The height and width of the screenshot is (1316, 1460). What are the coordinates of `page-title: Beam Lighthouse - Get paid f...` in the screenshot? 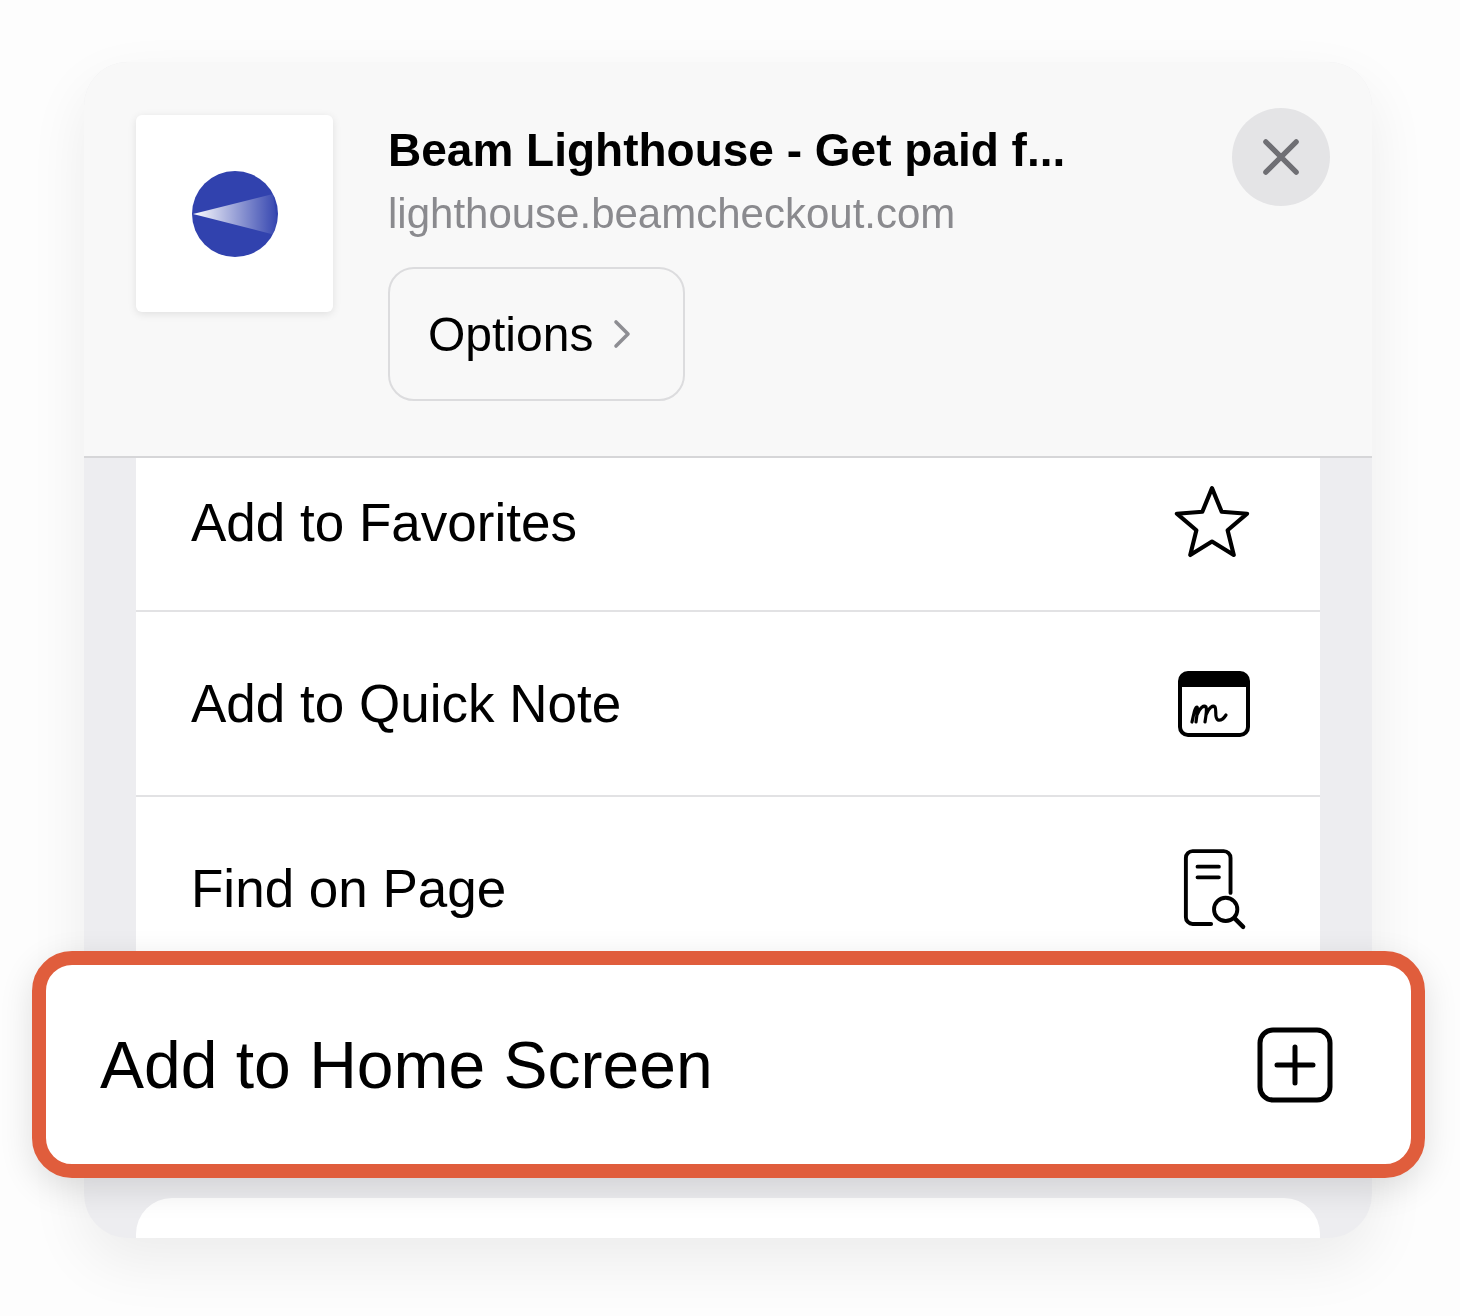 It's located at (727, 150).